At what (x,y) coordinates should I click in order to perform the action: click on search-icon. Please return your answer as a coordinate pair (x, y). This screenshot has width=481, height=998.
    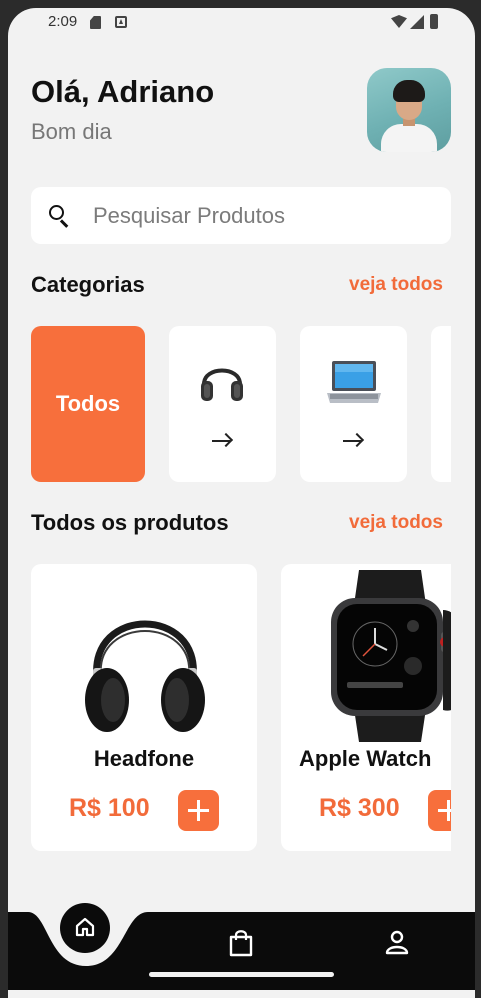
    Looking at the image, I should click on (59, 216).